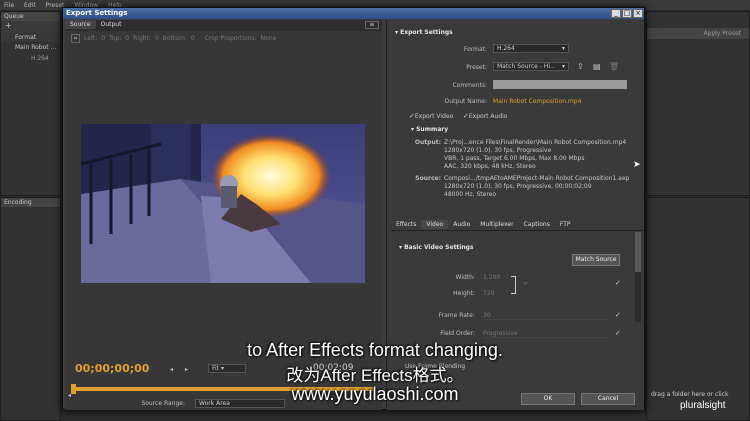 The image size is (750, 421). I want to click on mouse-cursor-icon: ➤, so click(637, 165).